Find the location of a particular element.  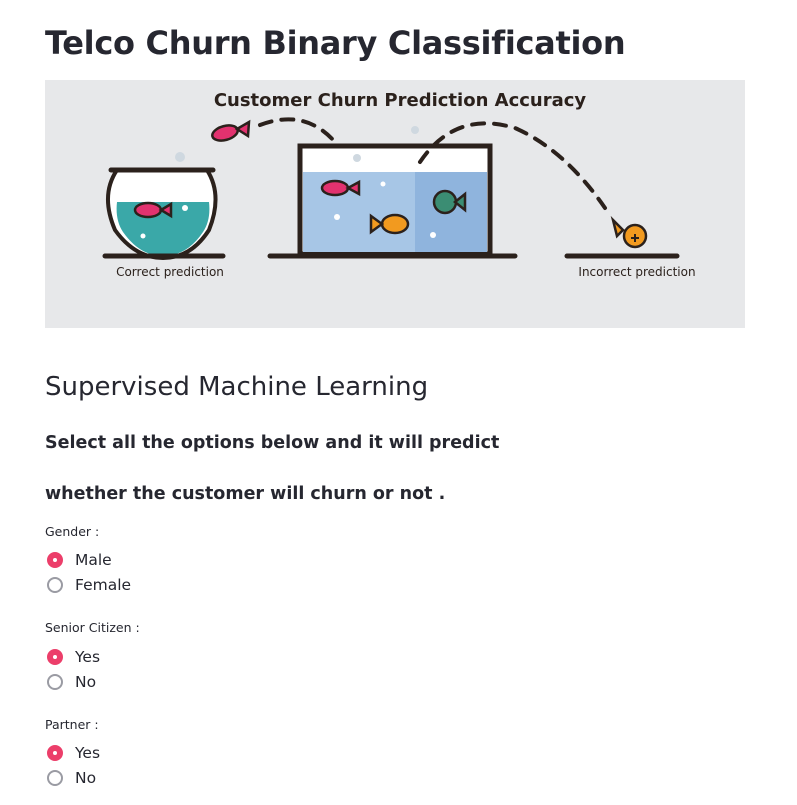

senior-citizen-label: Senior Citizen : is located at coordinates (92, 627).